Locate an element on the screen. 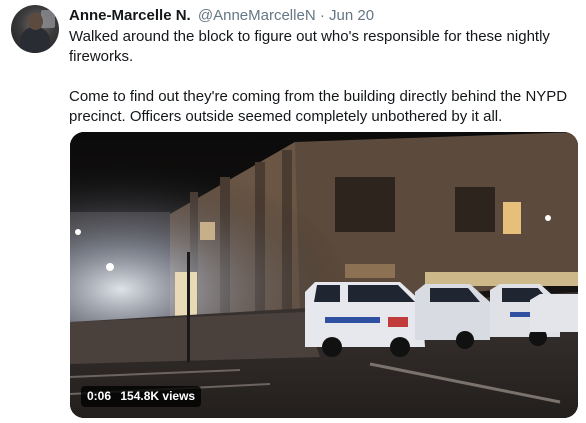 This screenshot has width=586, height=423. avatar-head-shape is located at coordinates (35, 21).